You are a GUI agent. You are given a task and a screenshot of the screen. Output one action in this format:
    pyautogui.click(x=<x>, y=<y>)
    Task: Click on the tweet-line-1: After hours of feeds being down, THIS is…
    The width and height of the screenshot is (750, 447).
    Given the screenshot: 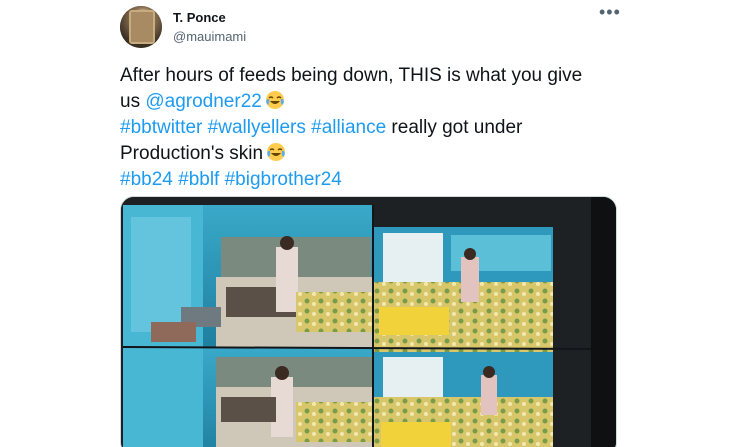 What is the action you would take?
    pyautogui.click(x=351, y=75)
    